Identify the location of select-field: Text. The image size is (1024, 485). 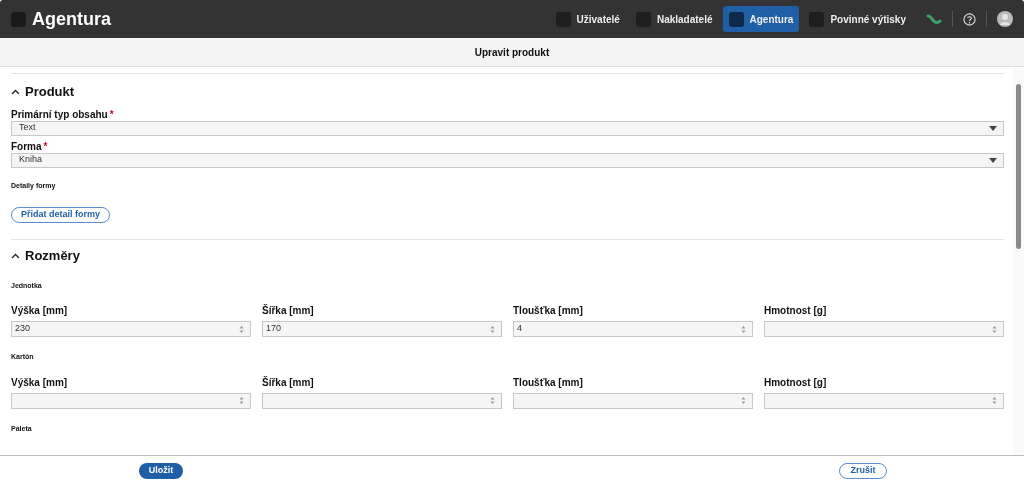
(507, 128).